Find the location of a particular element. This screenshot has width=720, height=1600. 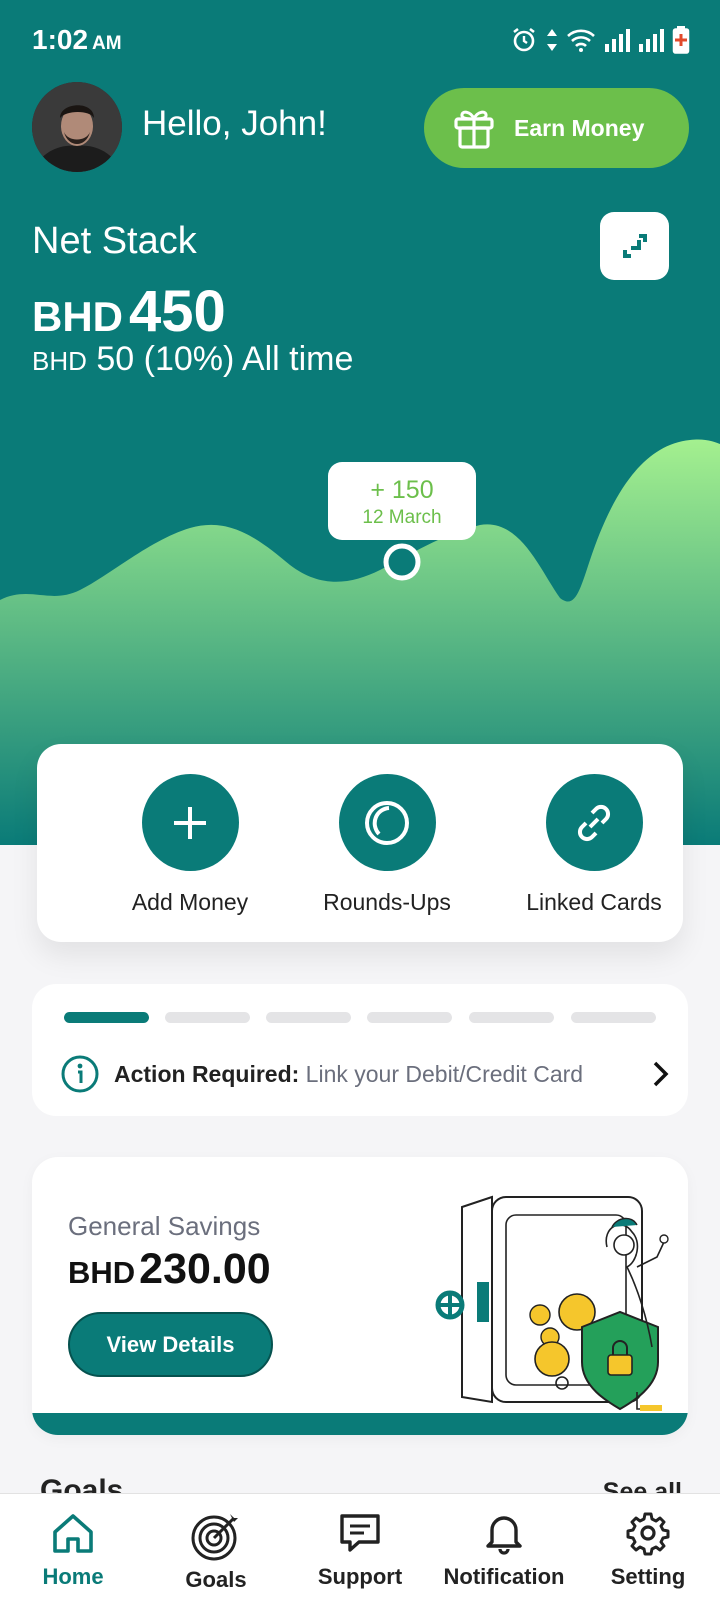

status-time-value: 1:02 is located at coordinates (60, 39).